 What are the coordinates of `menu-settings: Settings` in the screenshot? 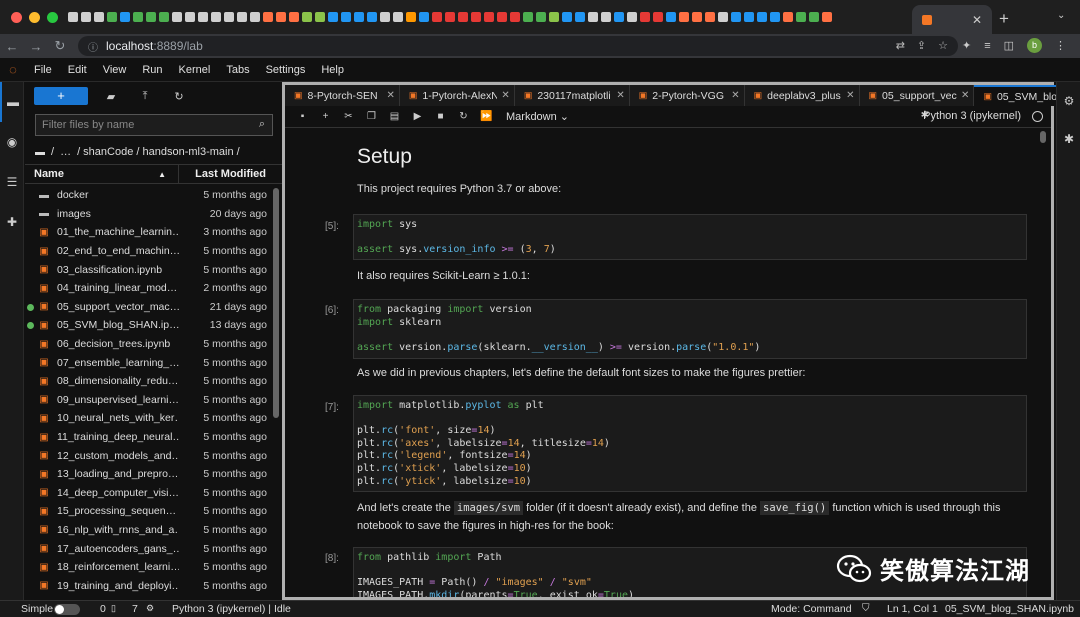 It's located at (286, 70).